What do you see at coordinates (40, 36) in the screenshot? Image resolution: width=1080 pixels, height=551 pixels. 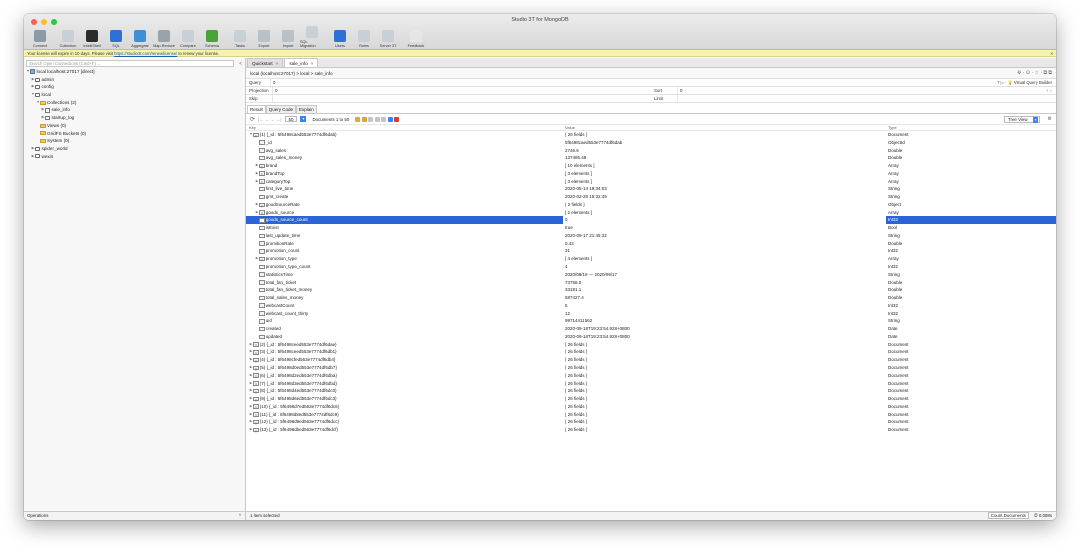 I see `toolbar-connect-button: Connect` at bounding box center [40, 36].